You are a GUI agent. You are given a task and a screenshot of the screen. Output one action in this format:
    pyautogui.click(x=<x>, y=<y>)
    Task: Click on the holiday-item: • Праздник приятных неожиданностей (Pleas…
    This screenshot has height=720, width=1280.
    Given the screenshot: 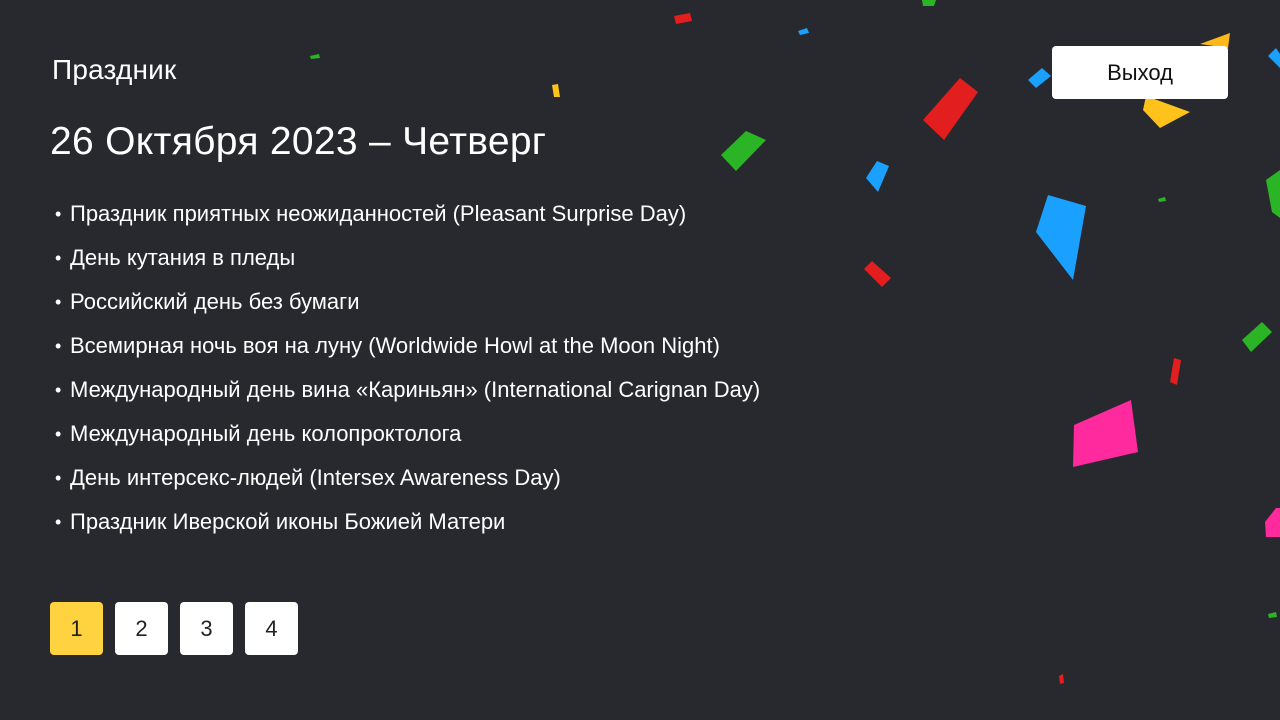 What is the action you would take?
    pyautogui.click(x=407, y=214)
    